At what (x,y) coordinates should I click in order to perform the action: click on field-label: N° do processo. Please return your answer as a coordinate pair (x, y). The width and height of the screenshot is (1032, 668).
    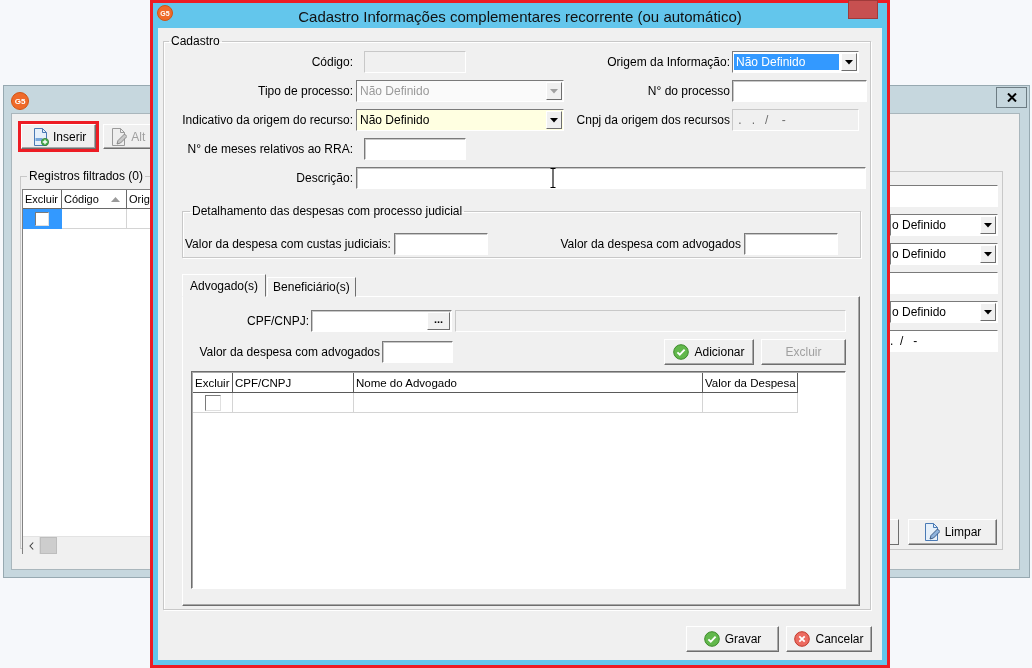
    Looking at the image, I should click on (688, 91).